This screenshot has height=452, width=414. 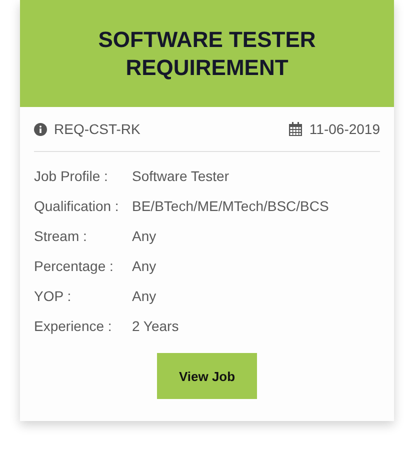 I want to click on detail-label: YOP :, so click(x=53, y=296).